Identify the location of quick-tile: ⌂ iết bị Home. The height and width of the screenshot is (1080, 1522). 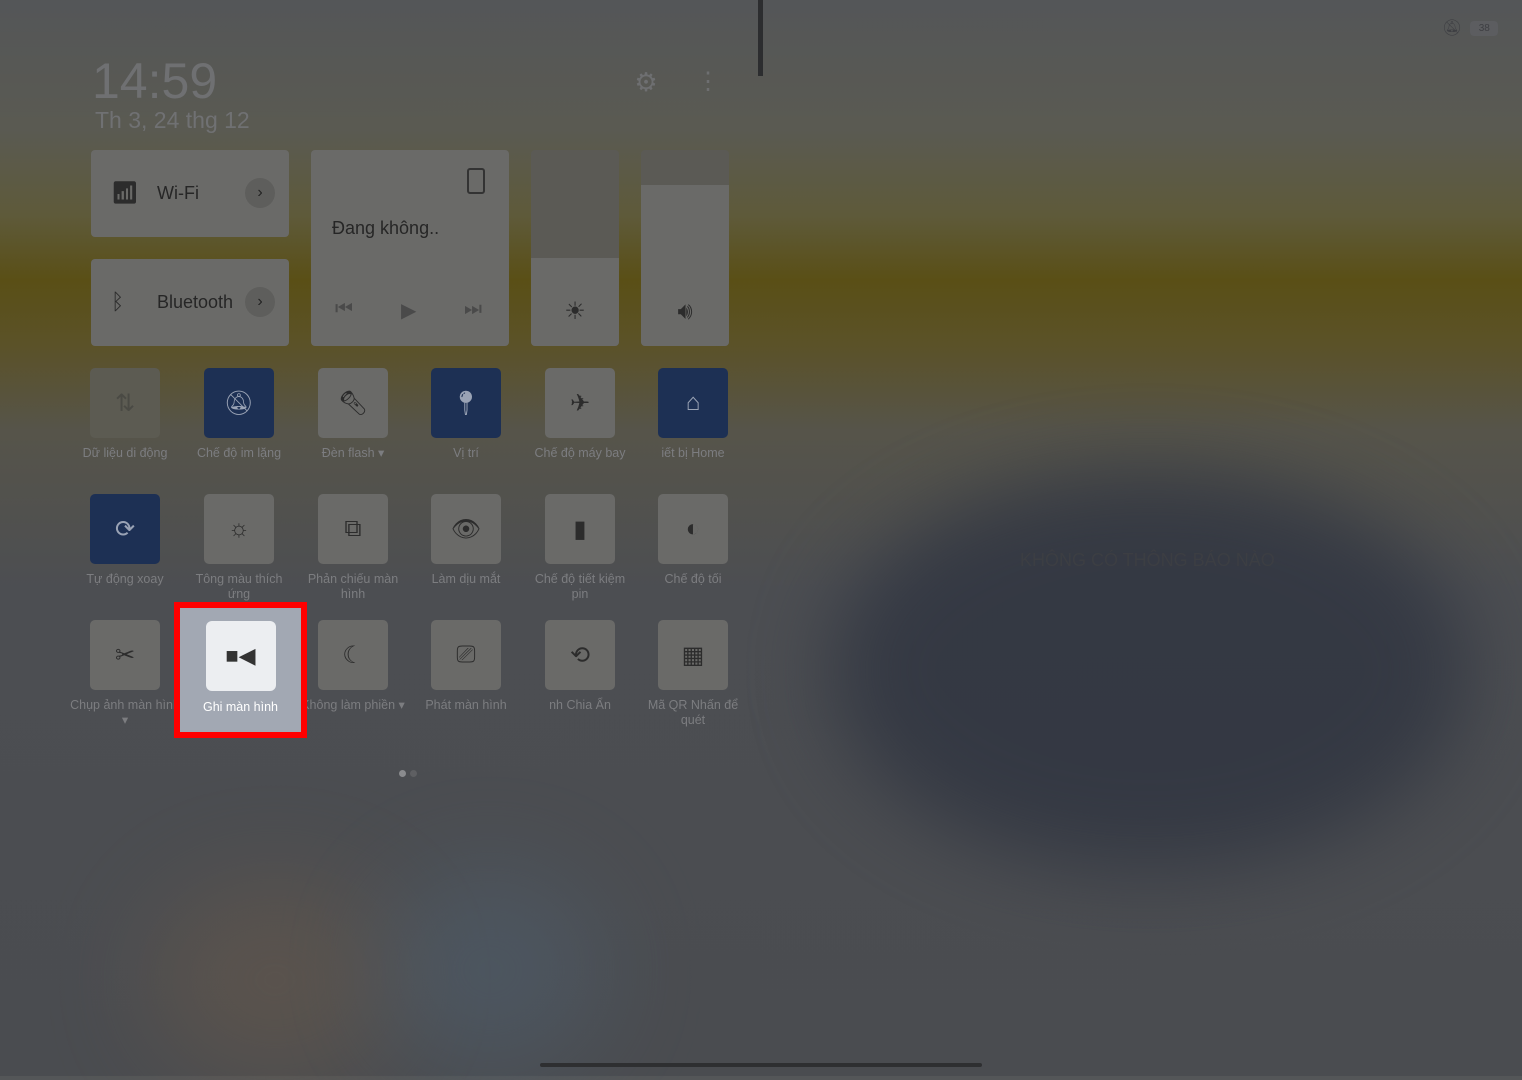
(693, 414).